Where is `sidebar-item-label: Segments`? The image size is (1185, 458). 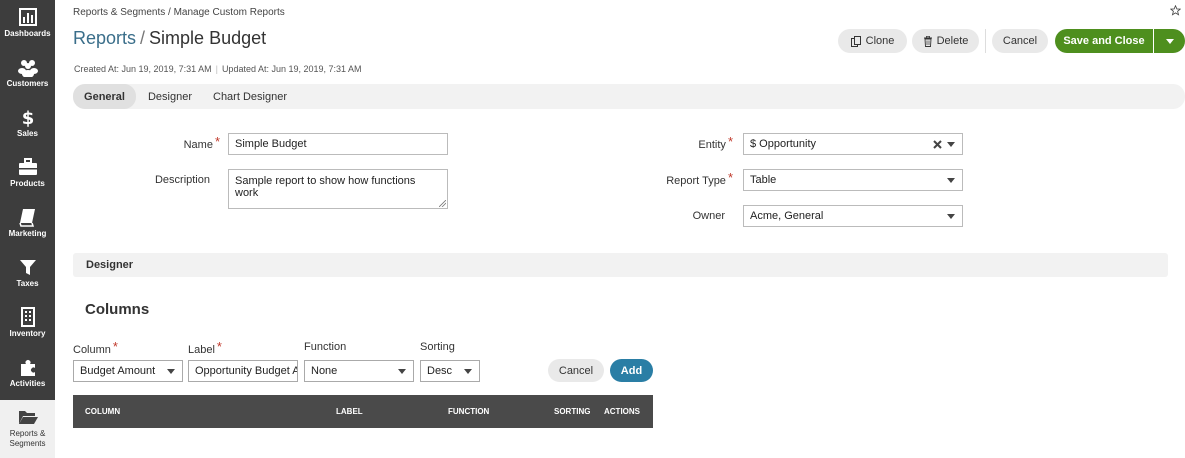
sidebar-item-label: Segments is located at coordinates (27, 443).